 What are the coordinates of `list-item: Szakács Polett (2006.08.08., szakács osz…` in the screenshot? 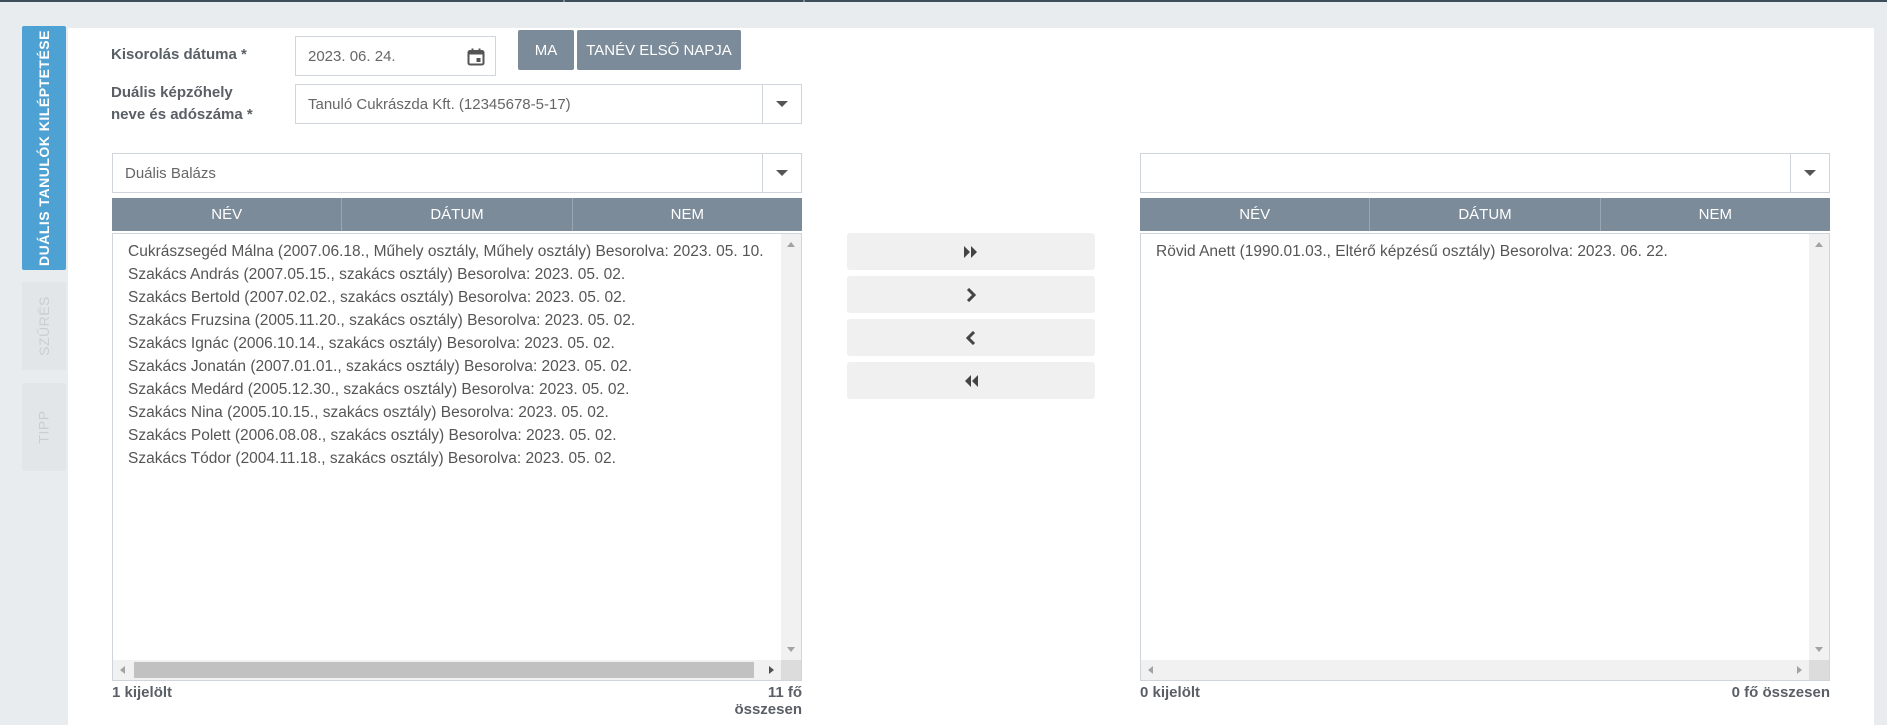 It's located at (452, 435).